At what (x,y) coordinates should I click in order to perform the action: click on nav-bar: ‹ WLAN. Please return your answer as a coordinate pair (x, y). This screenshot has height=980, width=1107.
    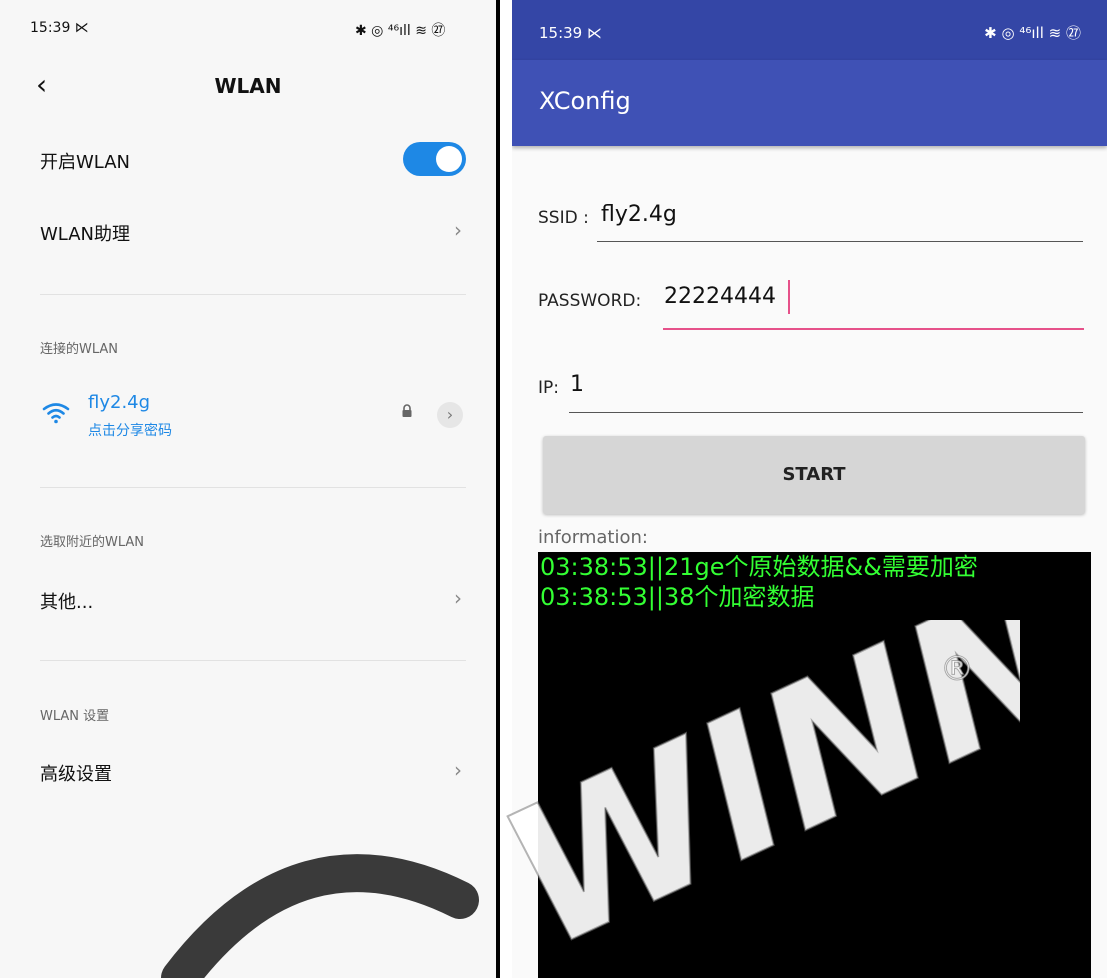
    Looking at the image, I should click on (248, 87).